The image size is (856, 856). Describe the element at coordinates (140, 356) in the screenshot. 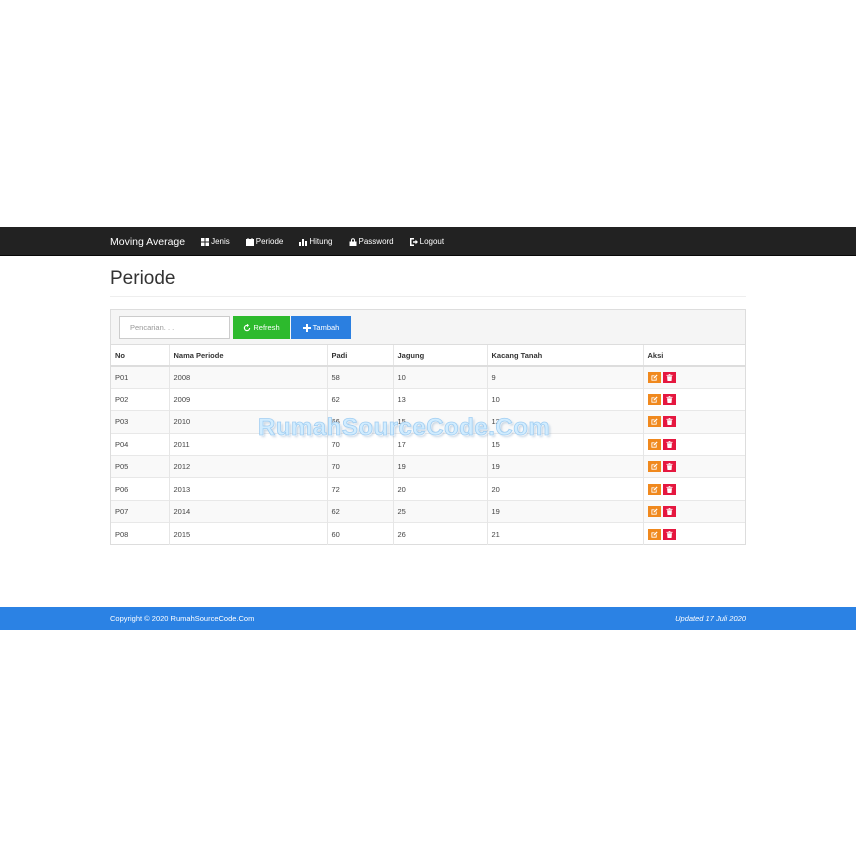

I see `header-no: No` at that location.